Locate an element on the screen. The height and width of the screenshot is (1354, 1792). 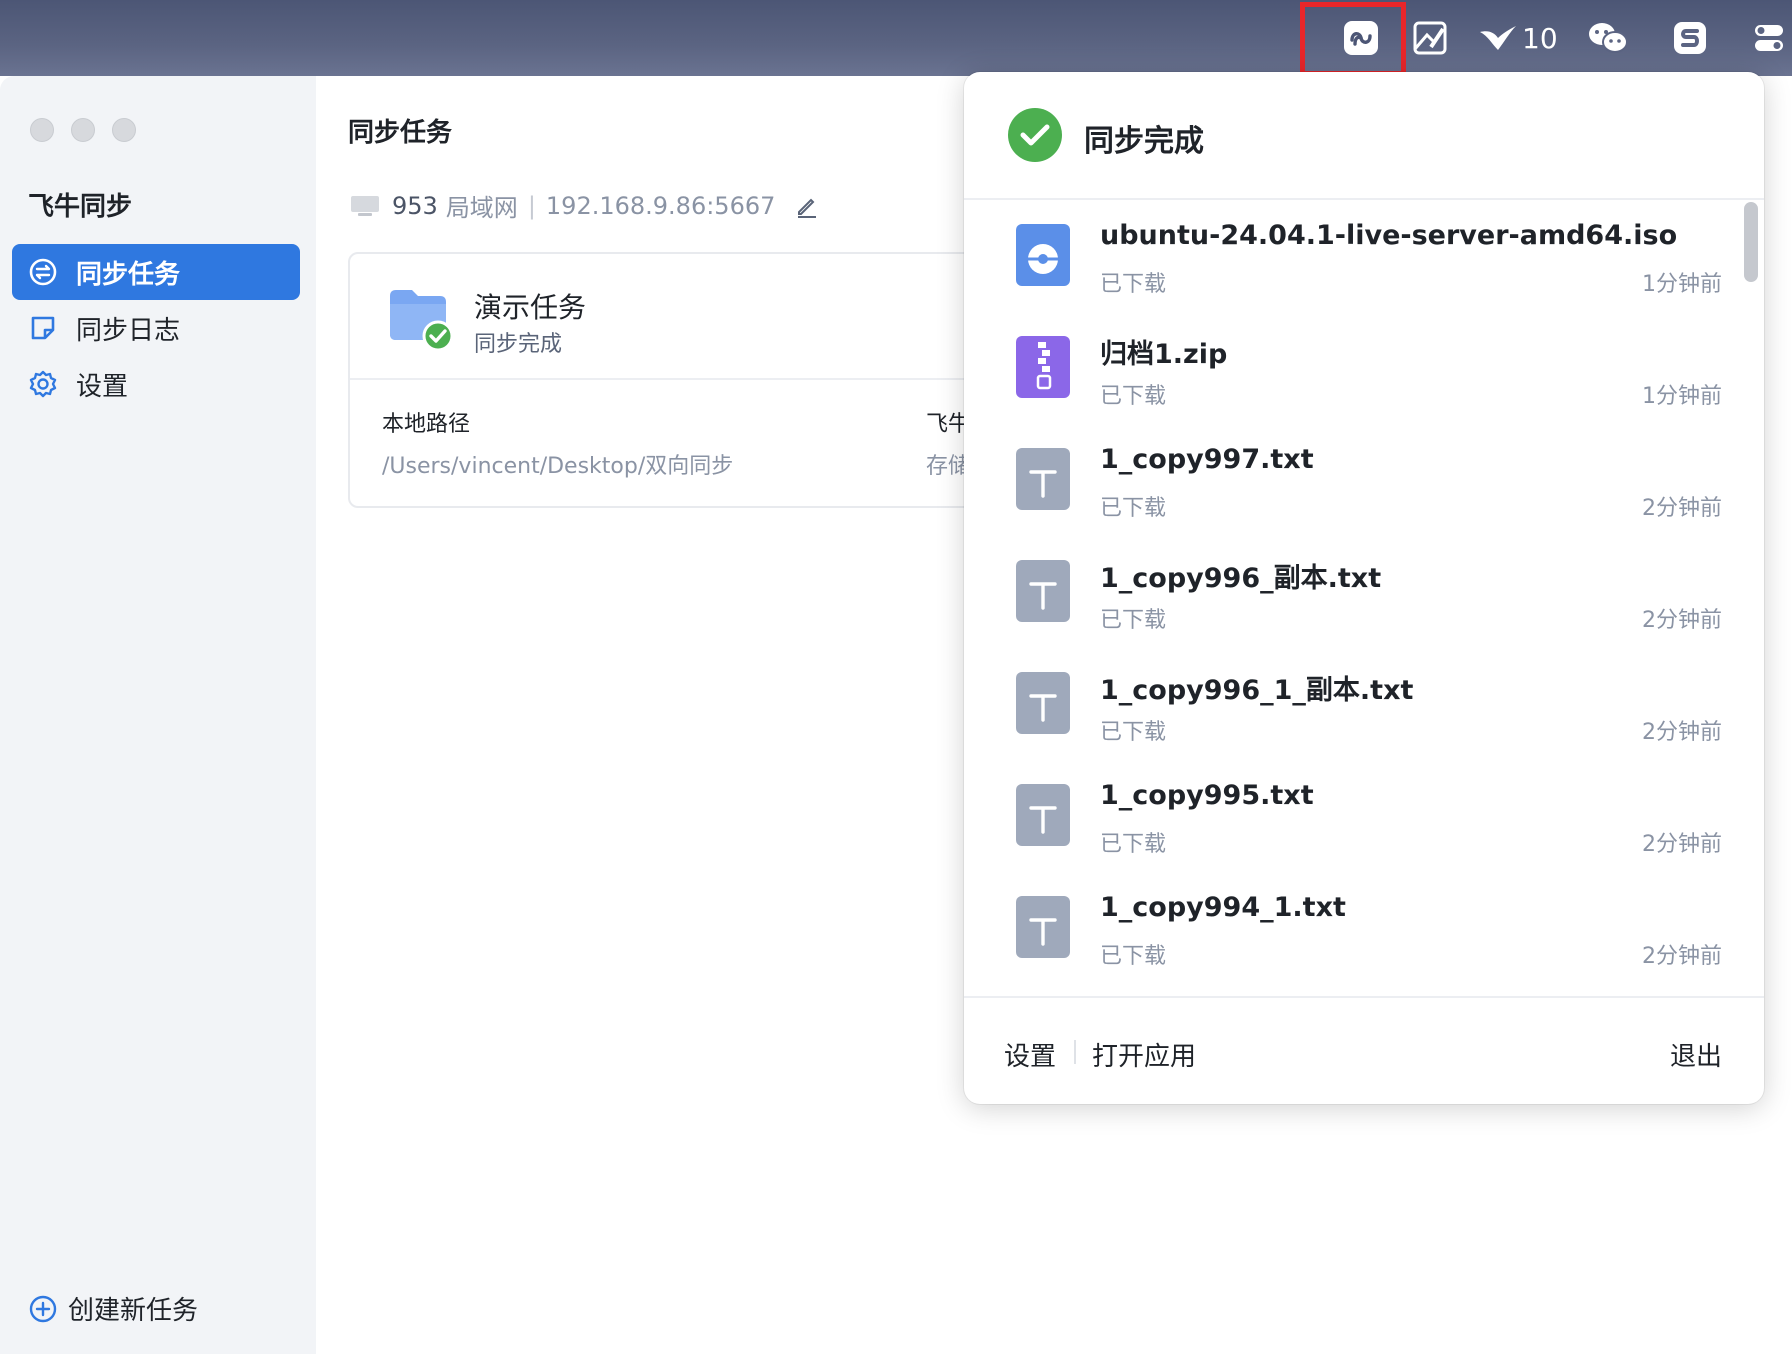
server-address: 192.168.9.86:5667 is located at coordinates (660, 205).